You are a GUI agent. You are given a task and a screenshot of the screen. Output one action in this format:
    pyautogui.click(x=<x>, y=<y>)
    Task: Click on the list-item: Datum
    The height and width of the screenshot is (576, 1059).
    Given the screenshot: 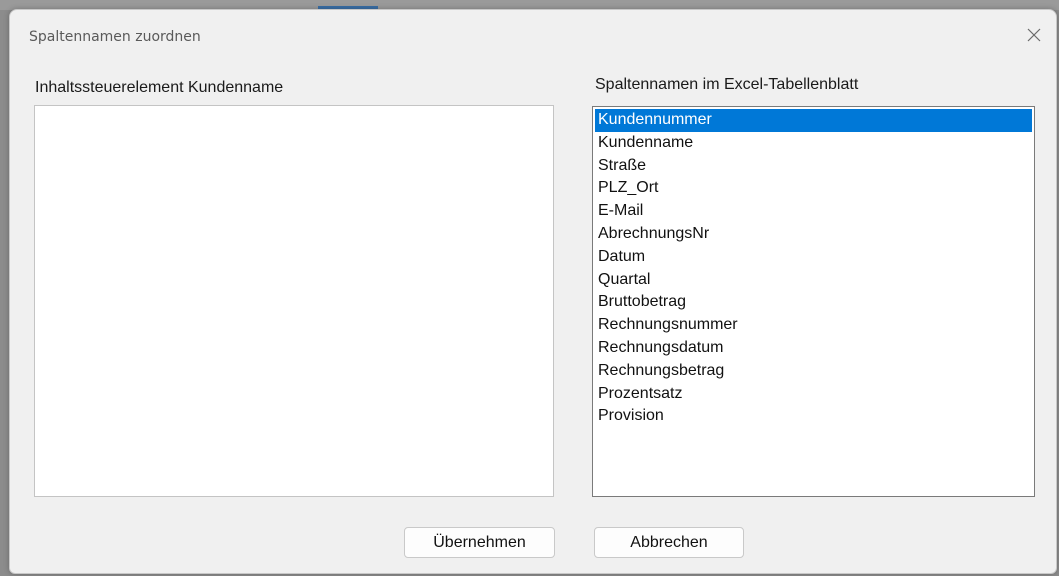 What is the action you would take?
    pyautogui.click(x=813, y=257)
    